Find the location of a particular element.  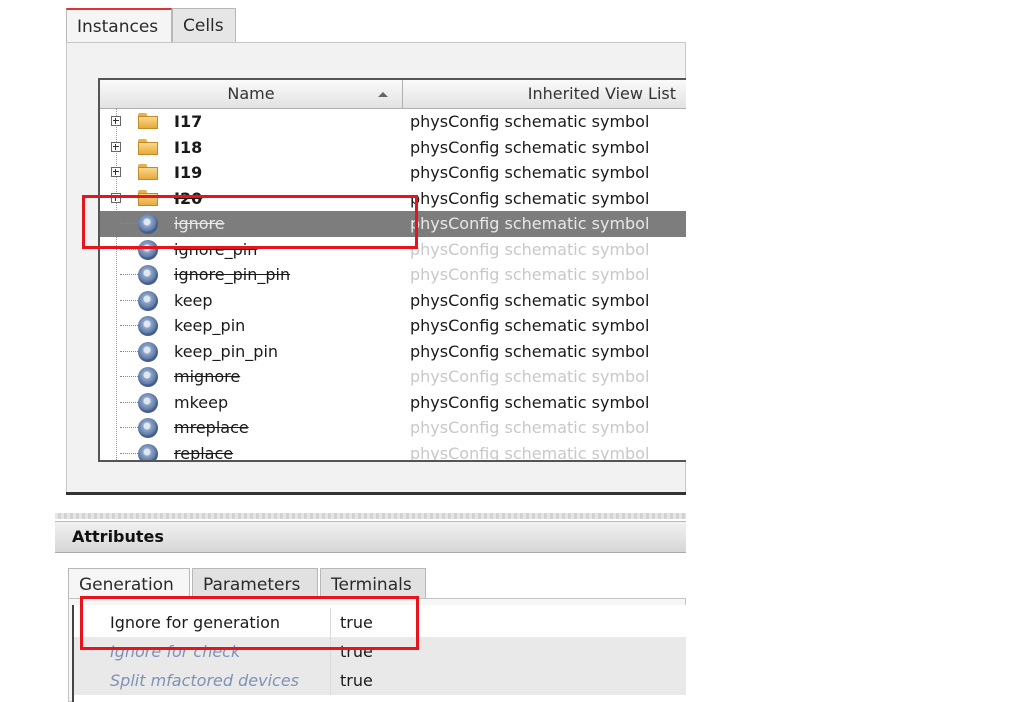

instance-name: mkeep is located at coordinates (201, 402).